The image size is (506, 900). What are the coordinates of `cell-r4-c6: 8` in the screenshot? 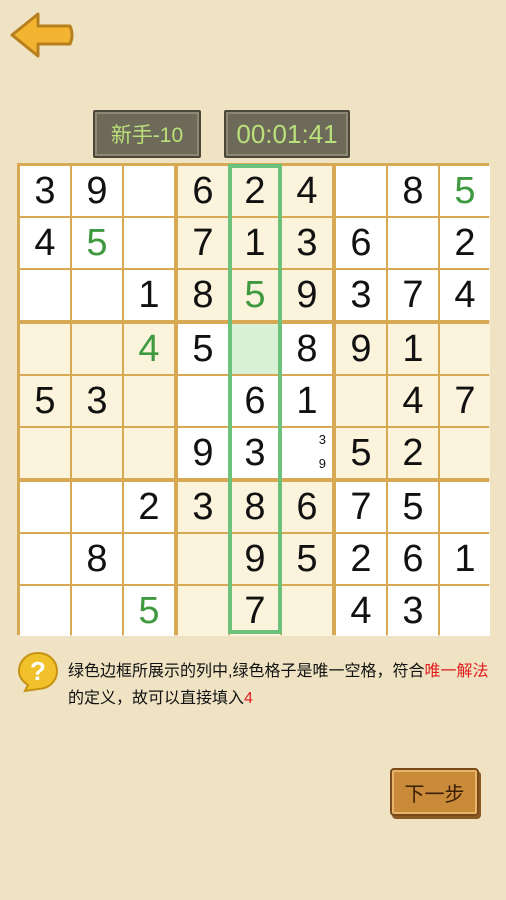 It's located at (307, 349).